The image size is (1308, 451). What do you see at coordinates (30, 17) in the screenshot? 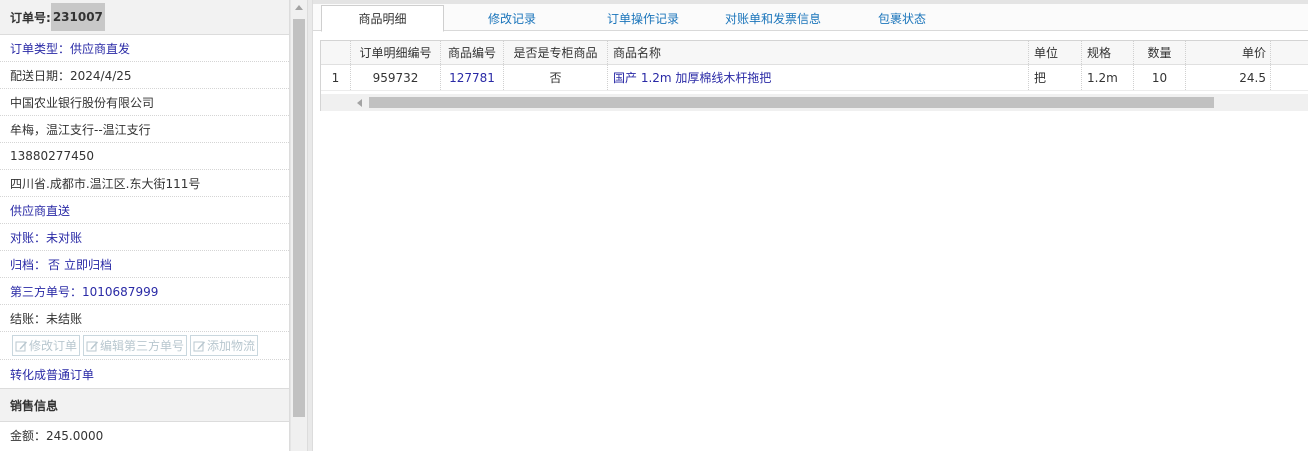
I see `order-number-label: 订单号:` at bounding box center [30, 17].